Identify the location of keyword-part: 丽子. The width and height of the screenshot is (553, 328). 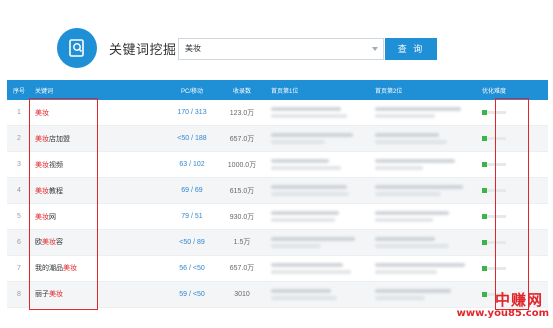
(42, 295).